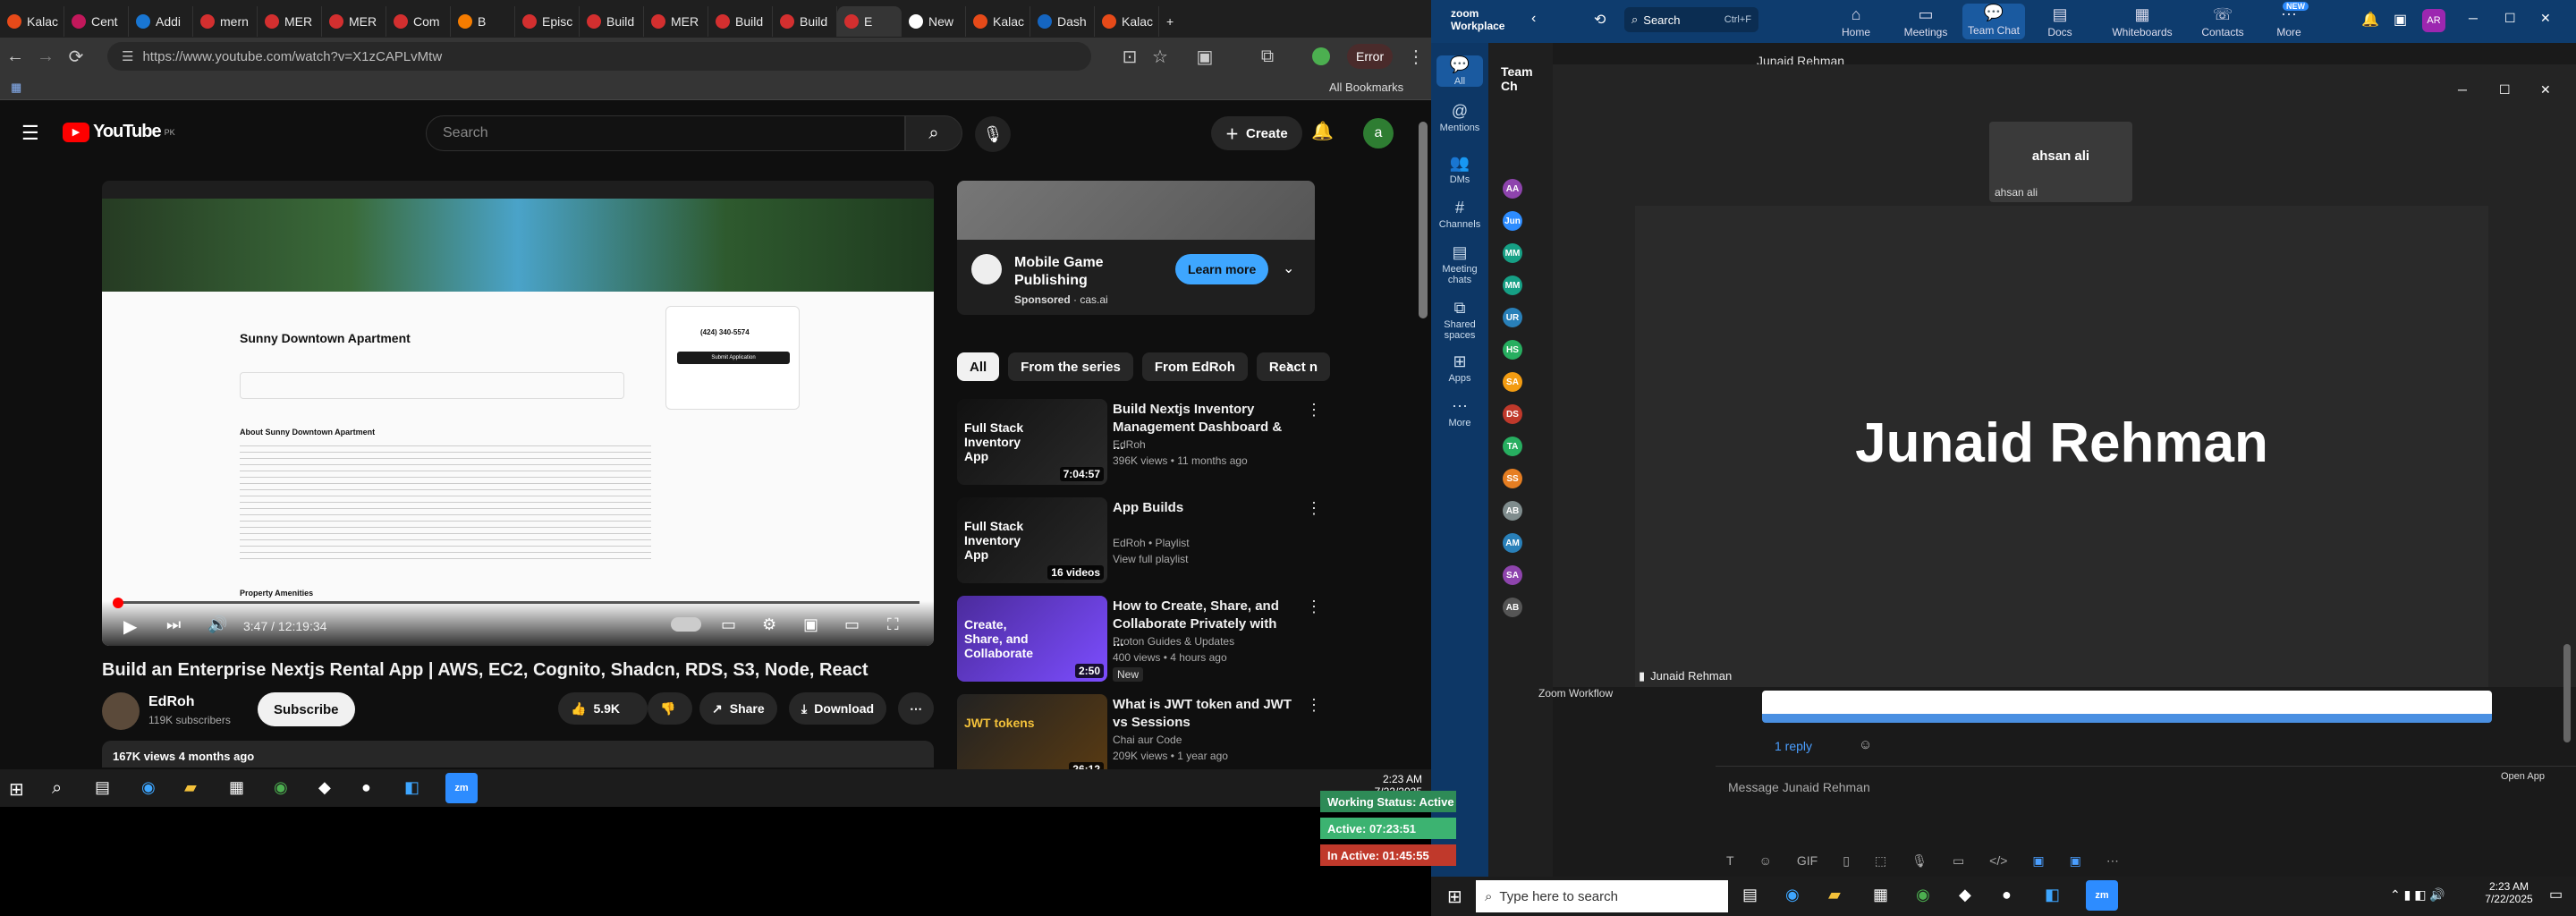 This screenshot has width=2576, height=916. I want to click on youtube-logo: ▶ YouTube PK, so click(119, 132).